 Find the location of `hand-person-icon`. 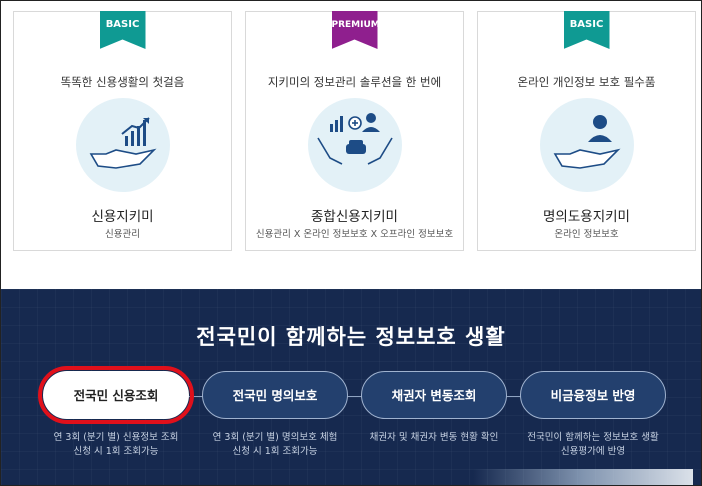

hand-person-icon is located at coordinates (586, 145).